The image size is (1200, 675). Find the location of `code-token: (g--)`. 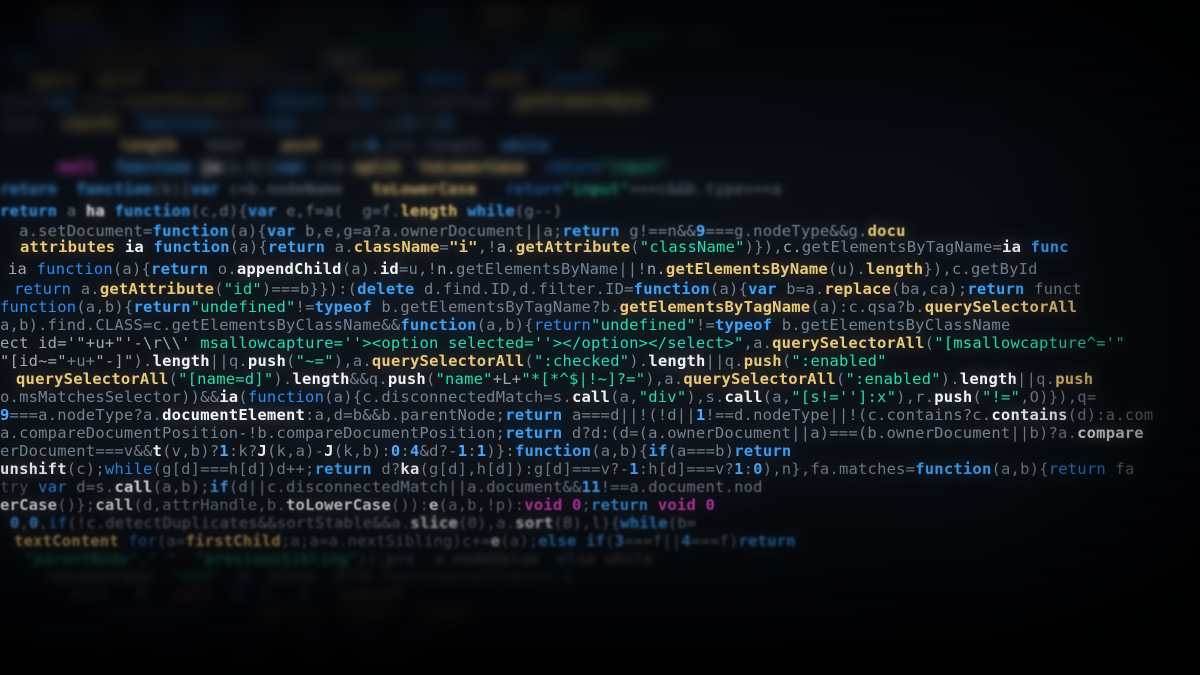

code-token: (g--) is located at coordinates (538, 211).